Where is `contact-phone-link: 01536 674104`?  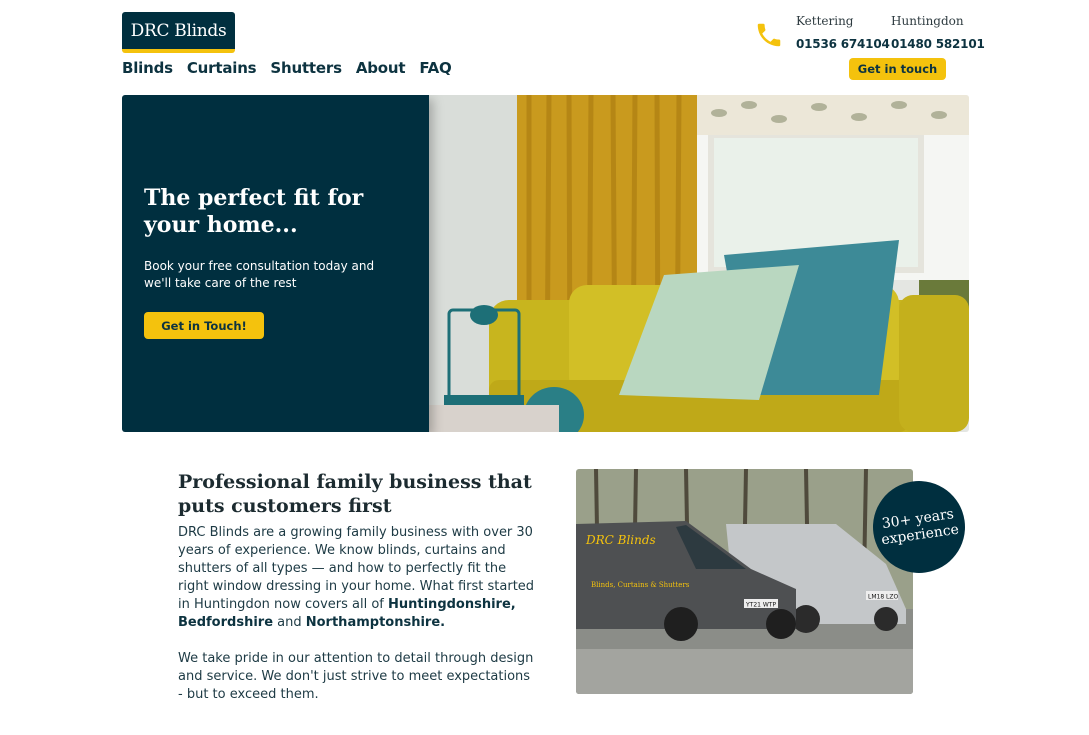 contact-phone-link: 01536 674104 is located at coordinates (843, 44).